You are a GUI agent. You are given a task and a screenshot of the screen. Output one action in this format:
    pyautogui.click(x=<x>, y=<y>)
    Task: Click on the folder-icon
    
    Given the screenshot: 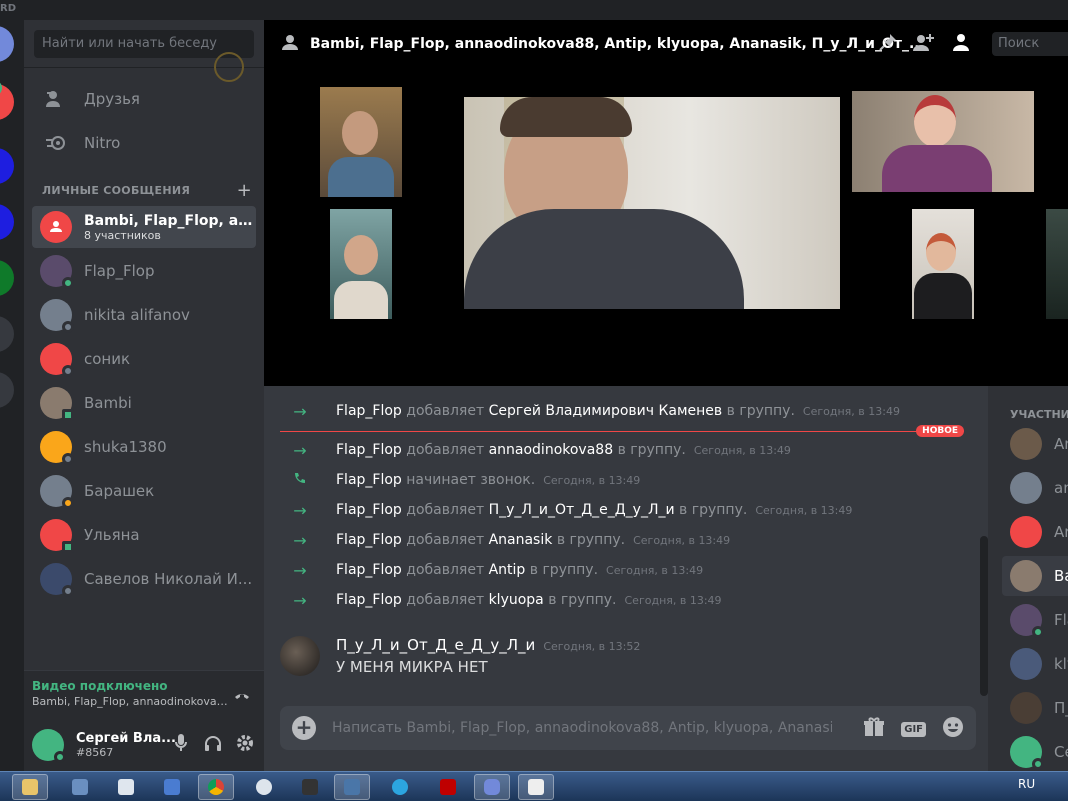 What is the action you would take?
    pyautogui.click(x=30, y=787)
    